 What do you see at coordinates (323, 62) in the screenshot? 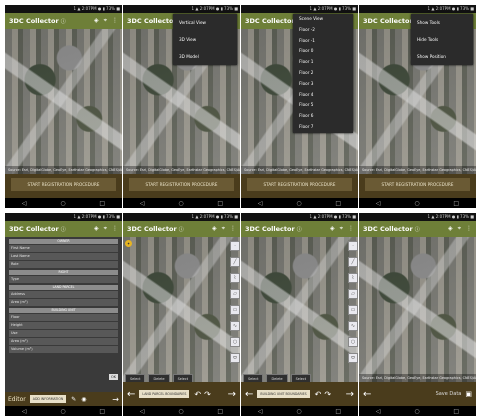
I see `menu-item-floor: Floor 1` at bounding box center [323, 62].